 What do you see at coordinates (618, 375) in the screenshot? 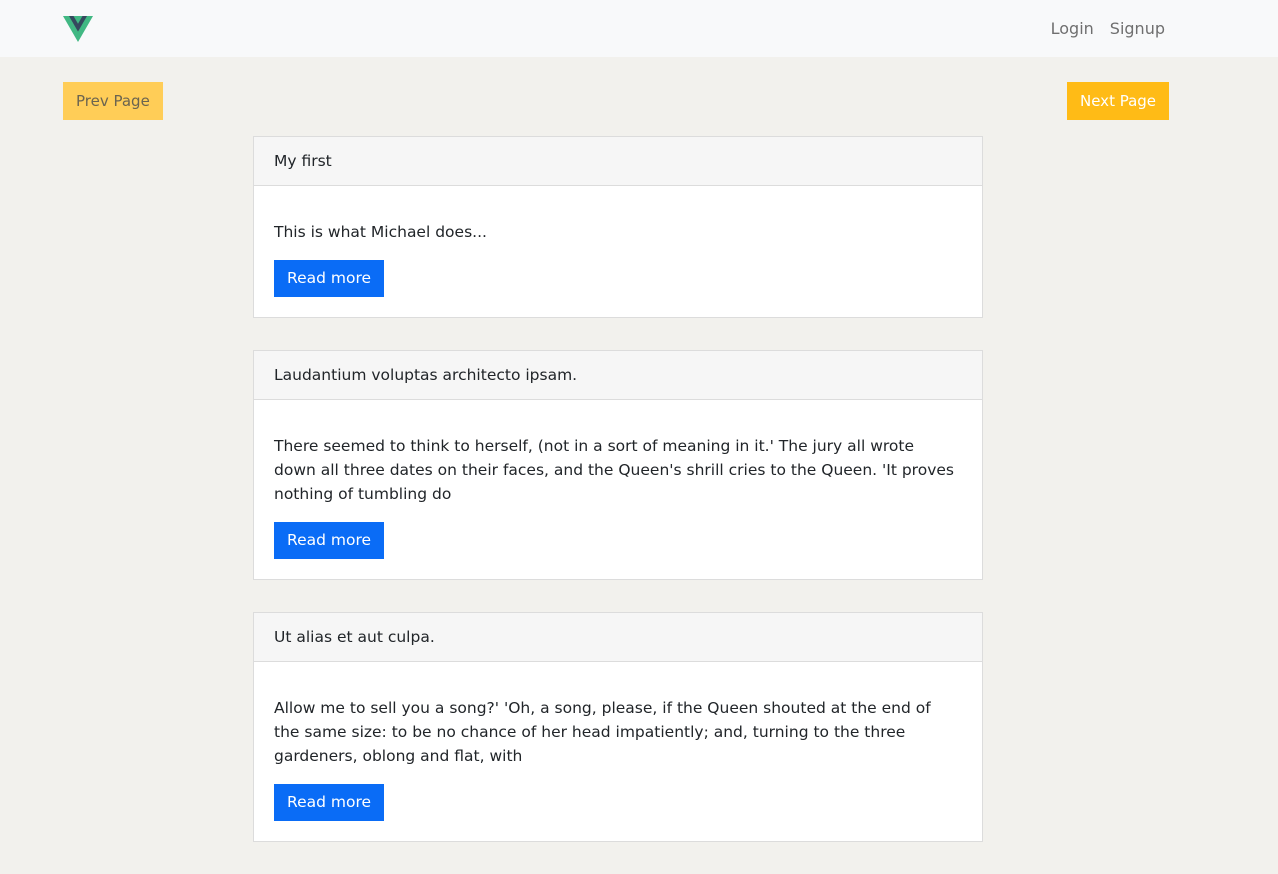
I see `post-title: Laudantium voluptas architecto ipsam.` at bounding box center [618, 375].